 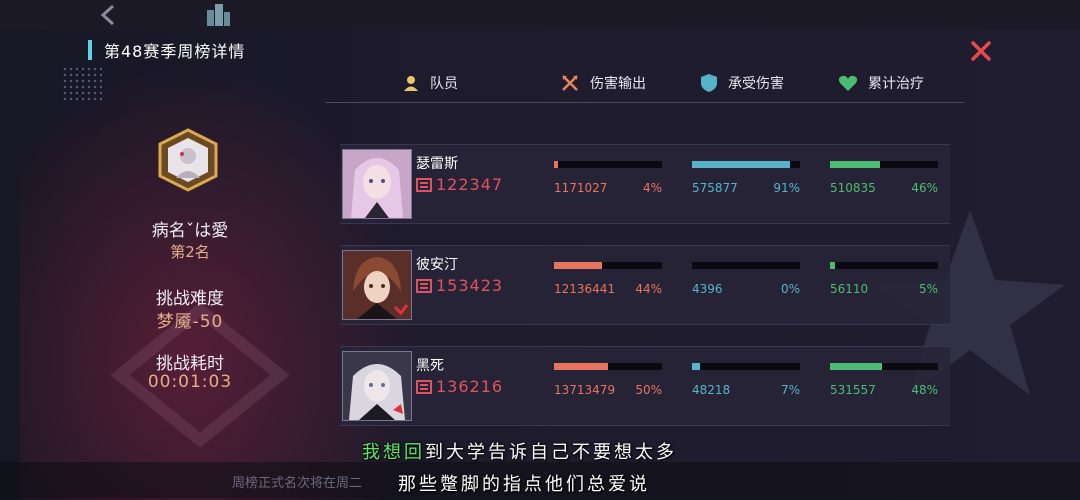 What do you see at coordinates (430, 366) in the screenshot?
I see `member-name: 黑死` at bounding box center [430, 366].